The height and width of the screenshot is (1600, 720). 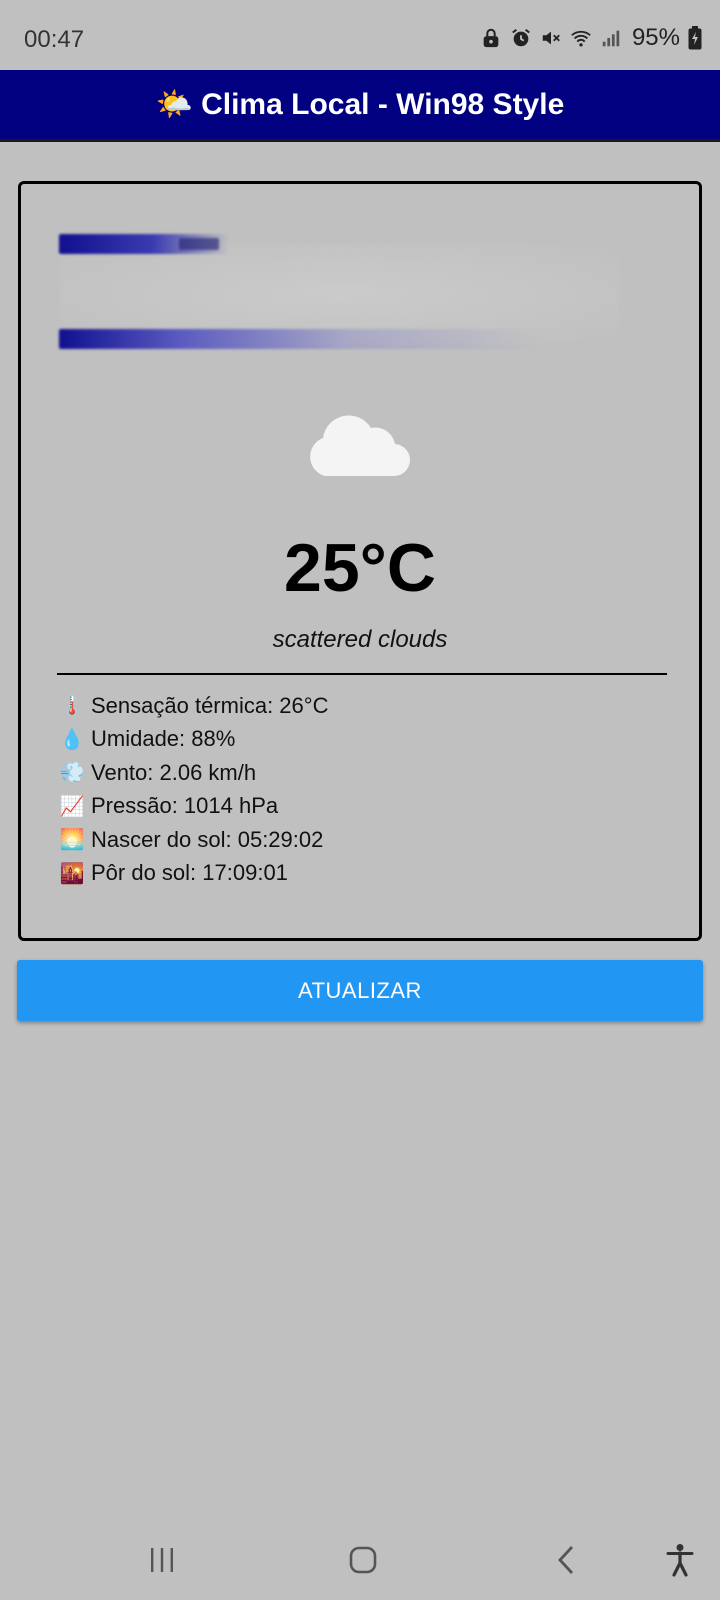 I want to click on detail-feels-like: 🌡️ Sensação térmica: 26°C, so click(x=367, y=706).